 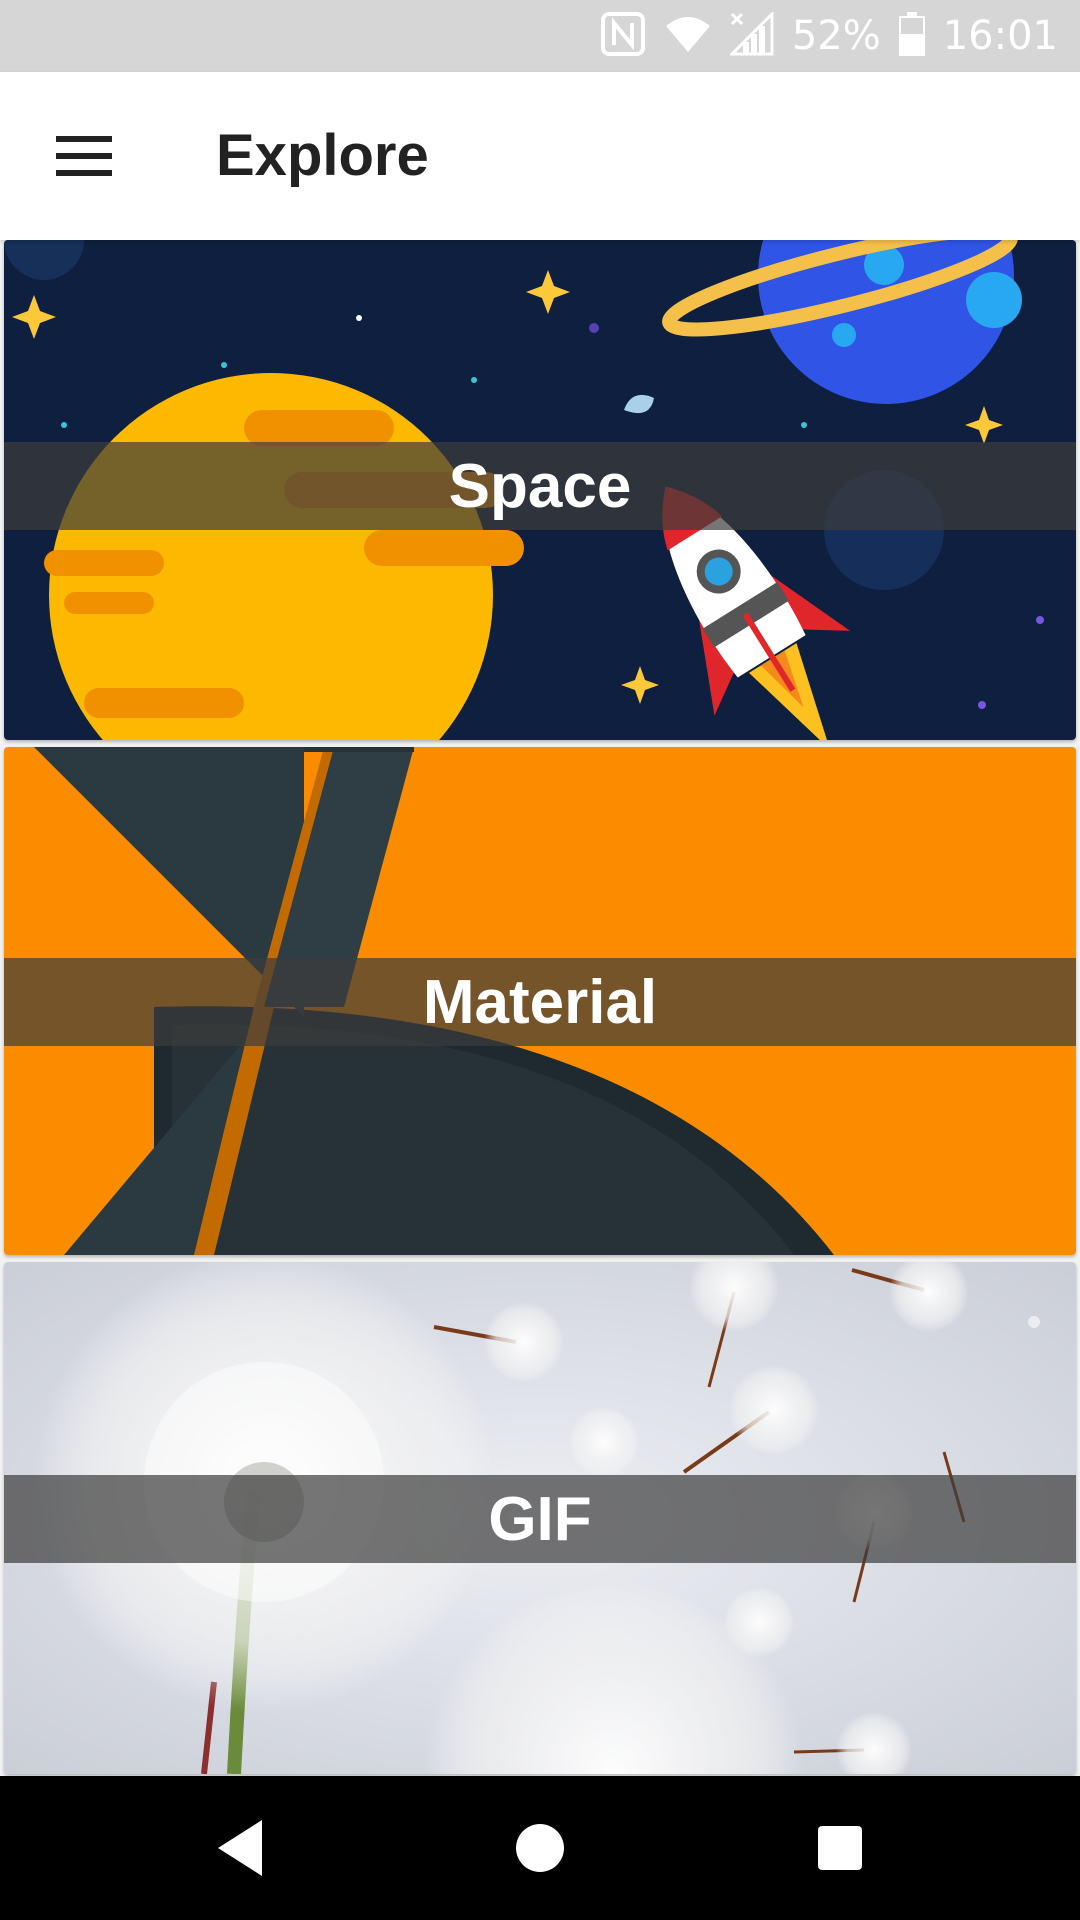 I want to click on nfc-icon, so click(x=623, y=36).